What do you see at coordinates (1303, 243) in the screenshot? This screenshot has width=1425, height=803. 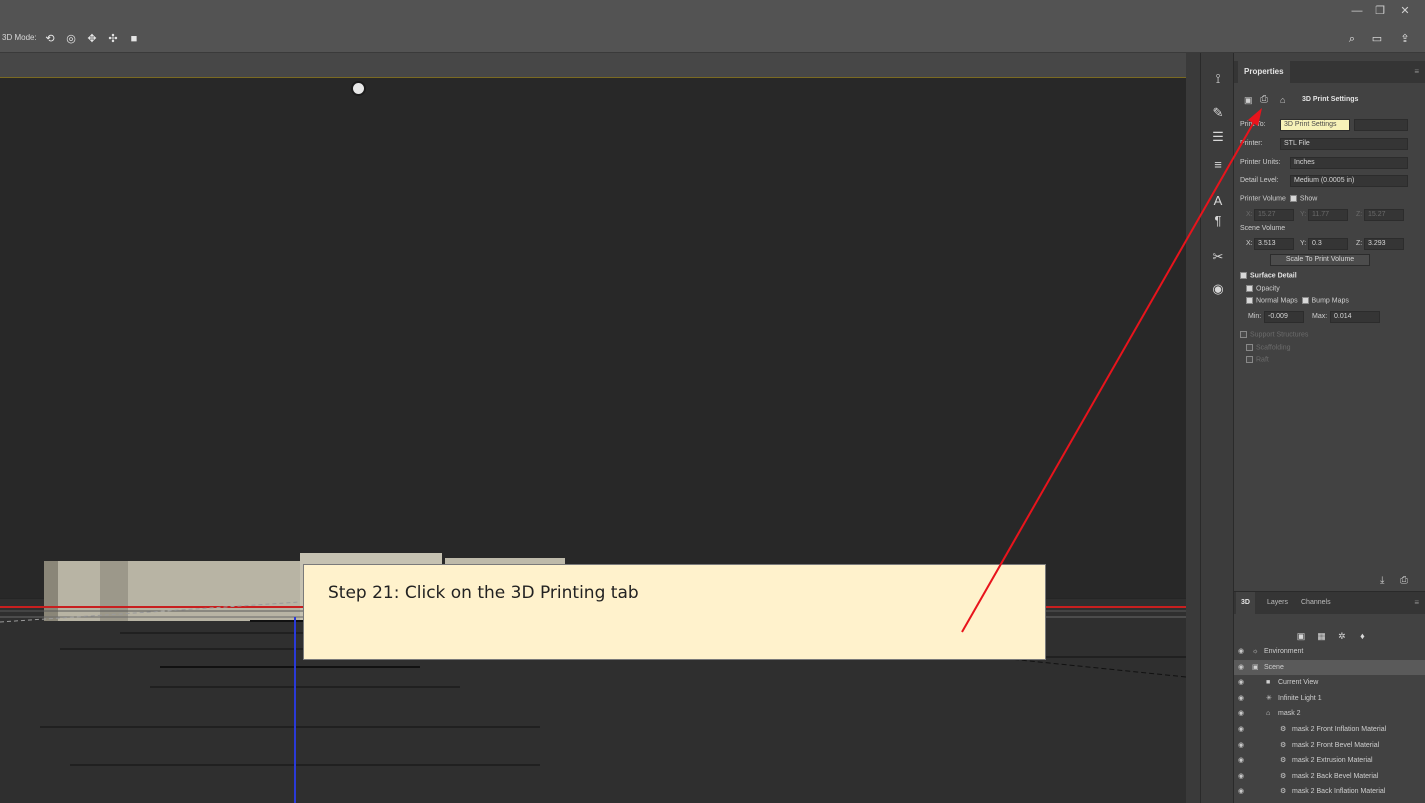 I see `sv-y-label: Y:` at bounding box center [1303, 243].